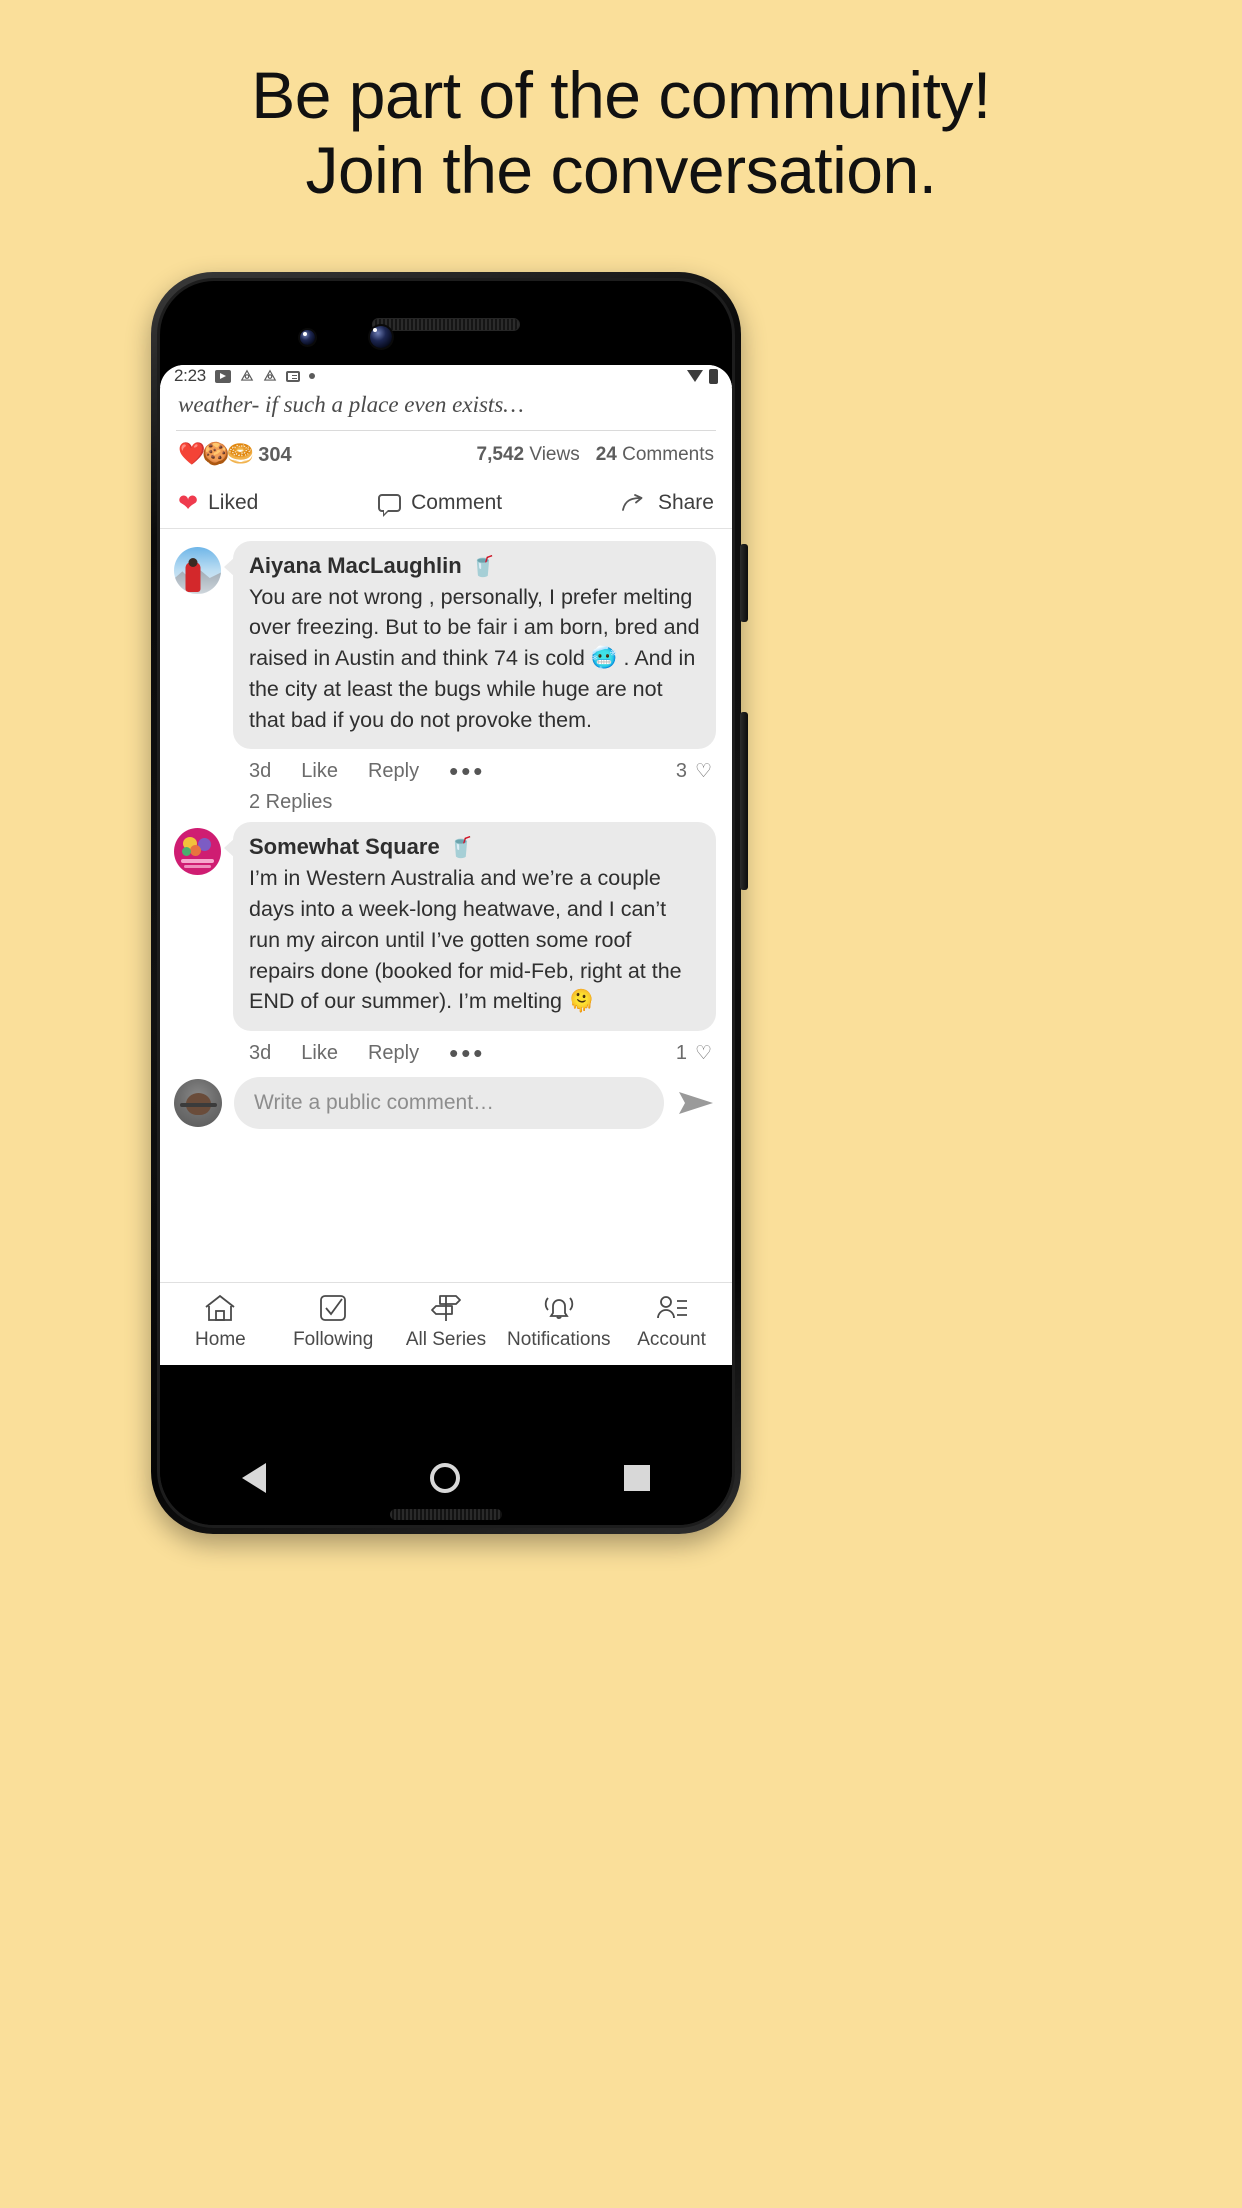 The height and width of the screenshot is (2208, 1242). What do you see at coordinates (681, 1053) in the screenshot?
I see `comment-like-count: 1` at bounding box center [681, 1053].